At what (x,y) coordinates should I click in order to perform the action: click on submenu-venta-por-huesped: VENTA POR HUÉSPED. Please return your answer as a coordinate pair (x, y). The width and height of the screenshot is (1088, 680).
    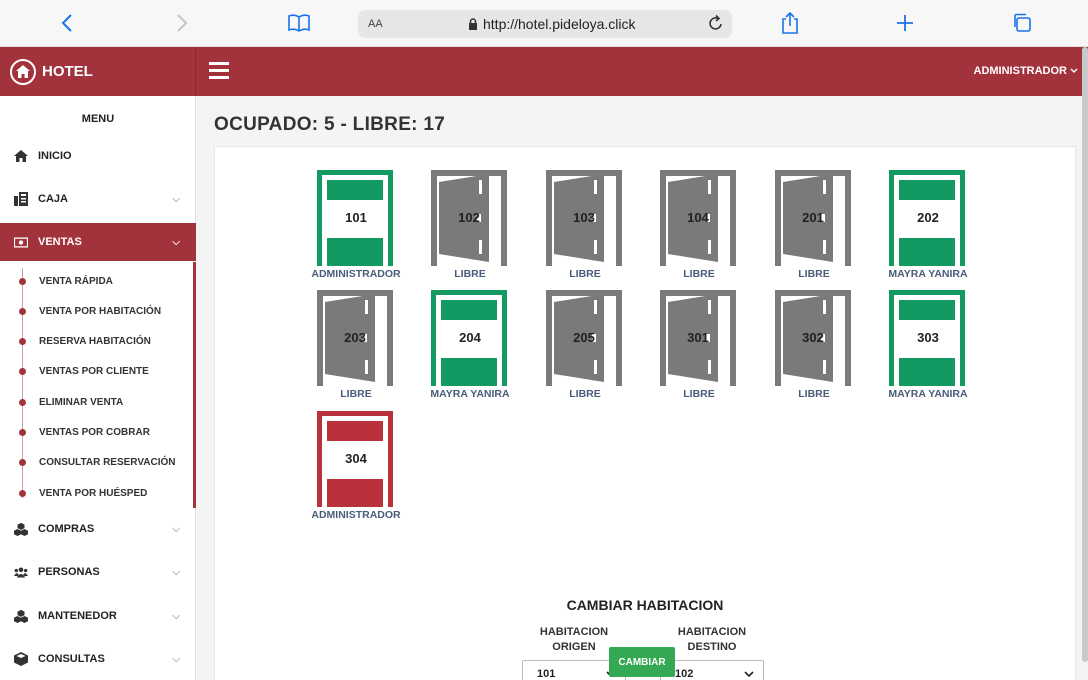
    Looking at the image, I should click on (96, 493).